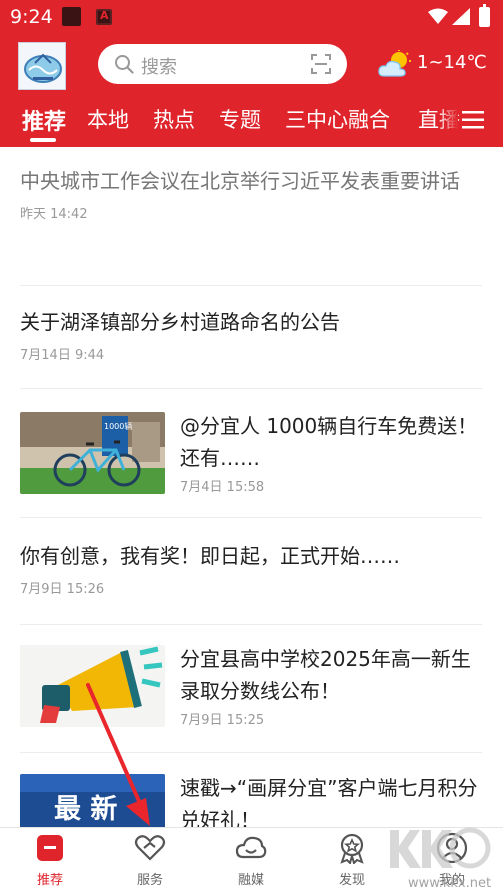 This screenshot has height=894, width=503. Describe the element at coordinates (451, 880) in the screenshot. I see `nav-label: 我的` at that location.